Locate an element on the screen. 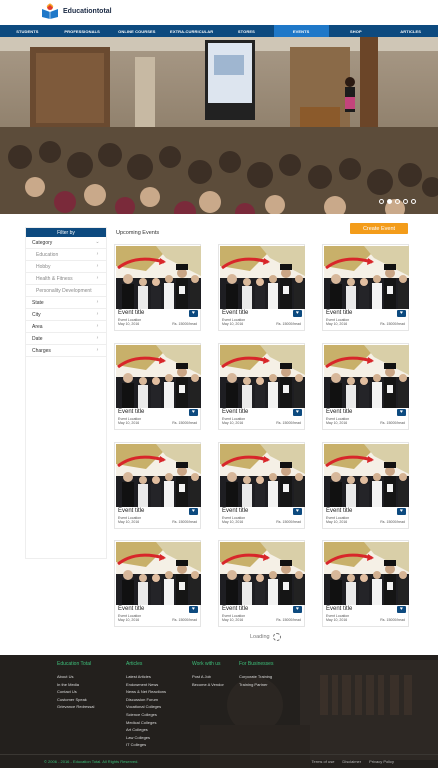 This screenshot has width=438, height=768. filter-label: Category is located at coordinates (42, 242).